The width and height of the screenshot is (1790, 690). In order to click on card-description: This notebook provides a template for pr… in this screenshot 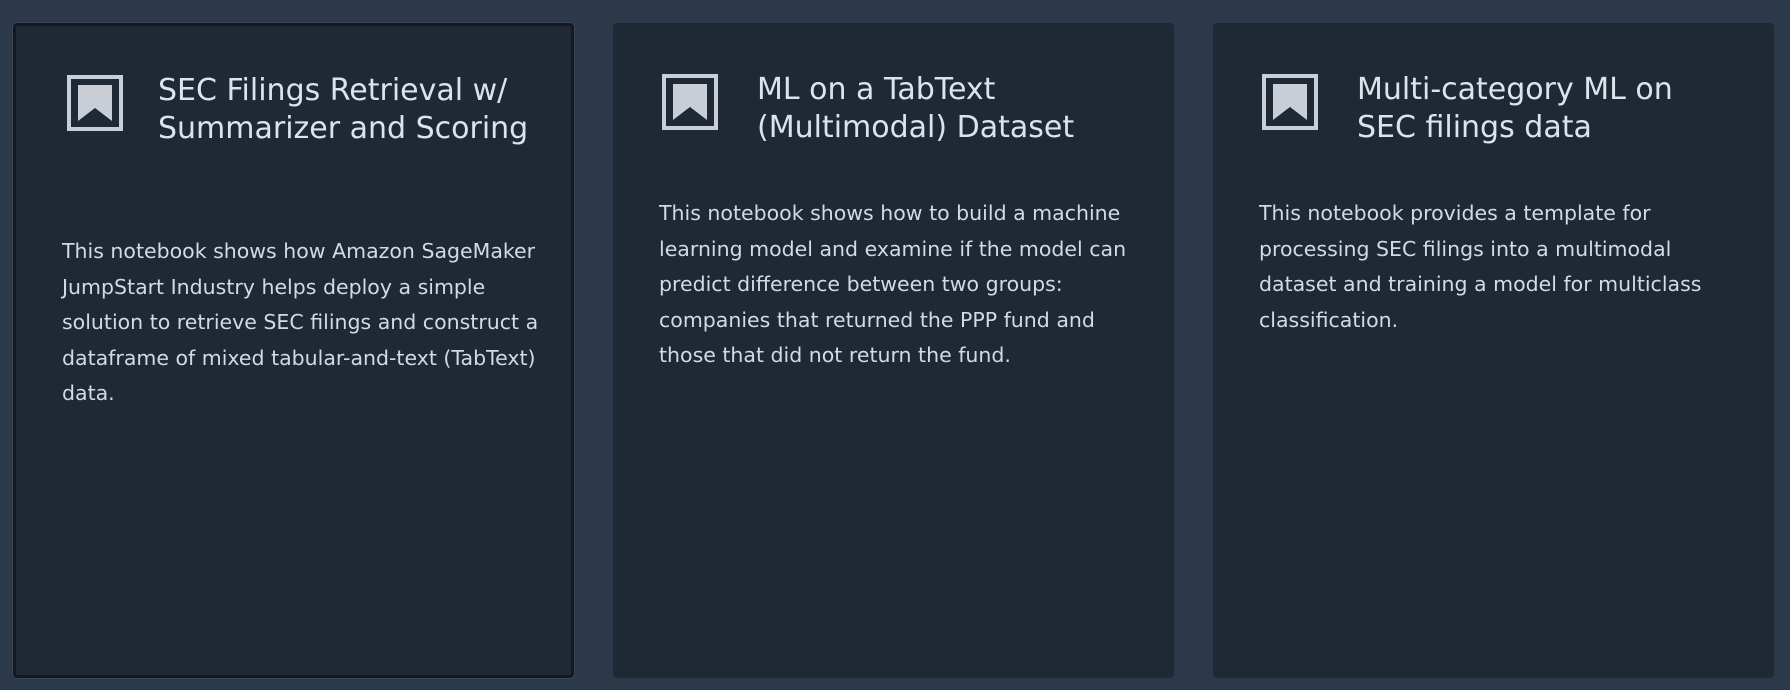, I will do `click(1480, 266)`.